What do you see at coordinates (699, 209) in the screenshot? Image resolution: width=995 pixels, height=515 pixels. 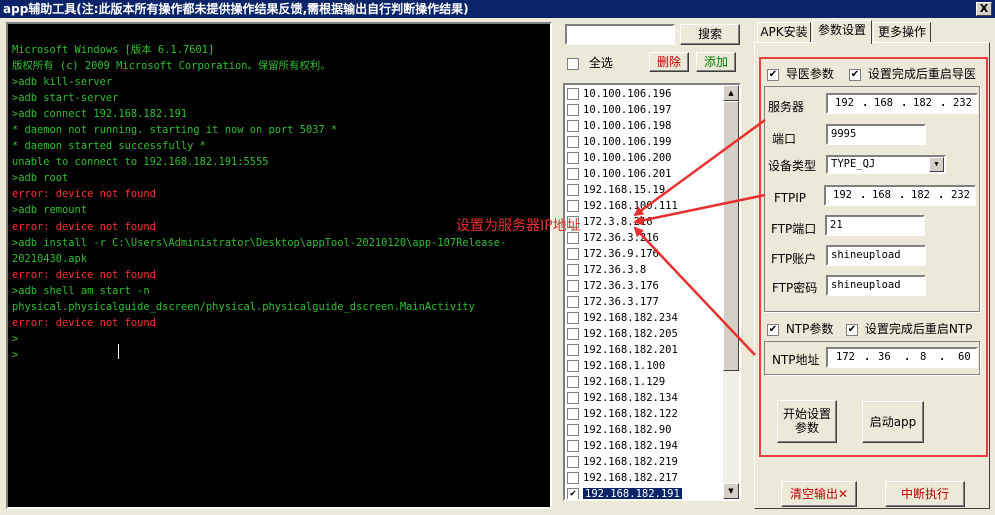 I see `arrow-from-ftpip` at bounding box center [699, 209].